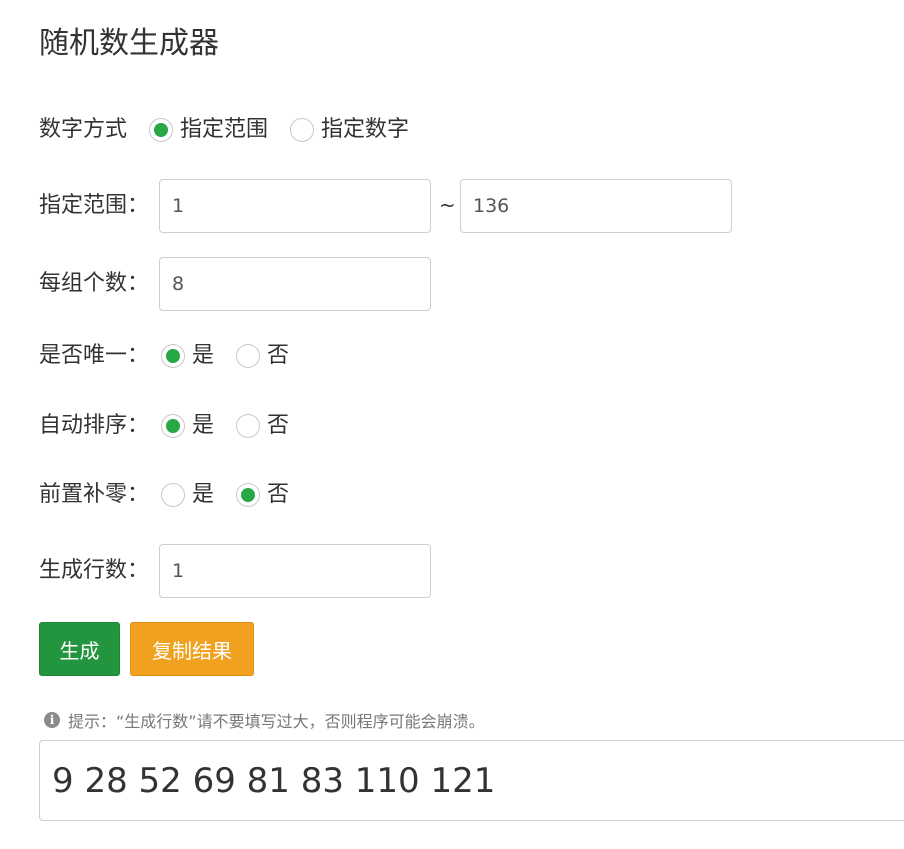 The height and width of the screenshot is (849, 904). What do you see at coordinates (79, 649) in the screenshot?
I see `generate-button: 生成` at bounding box center [79, 649].